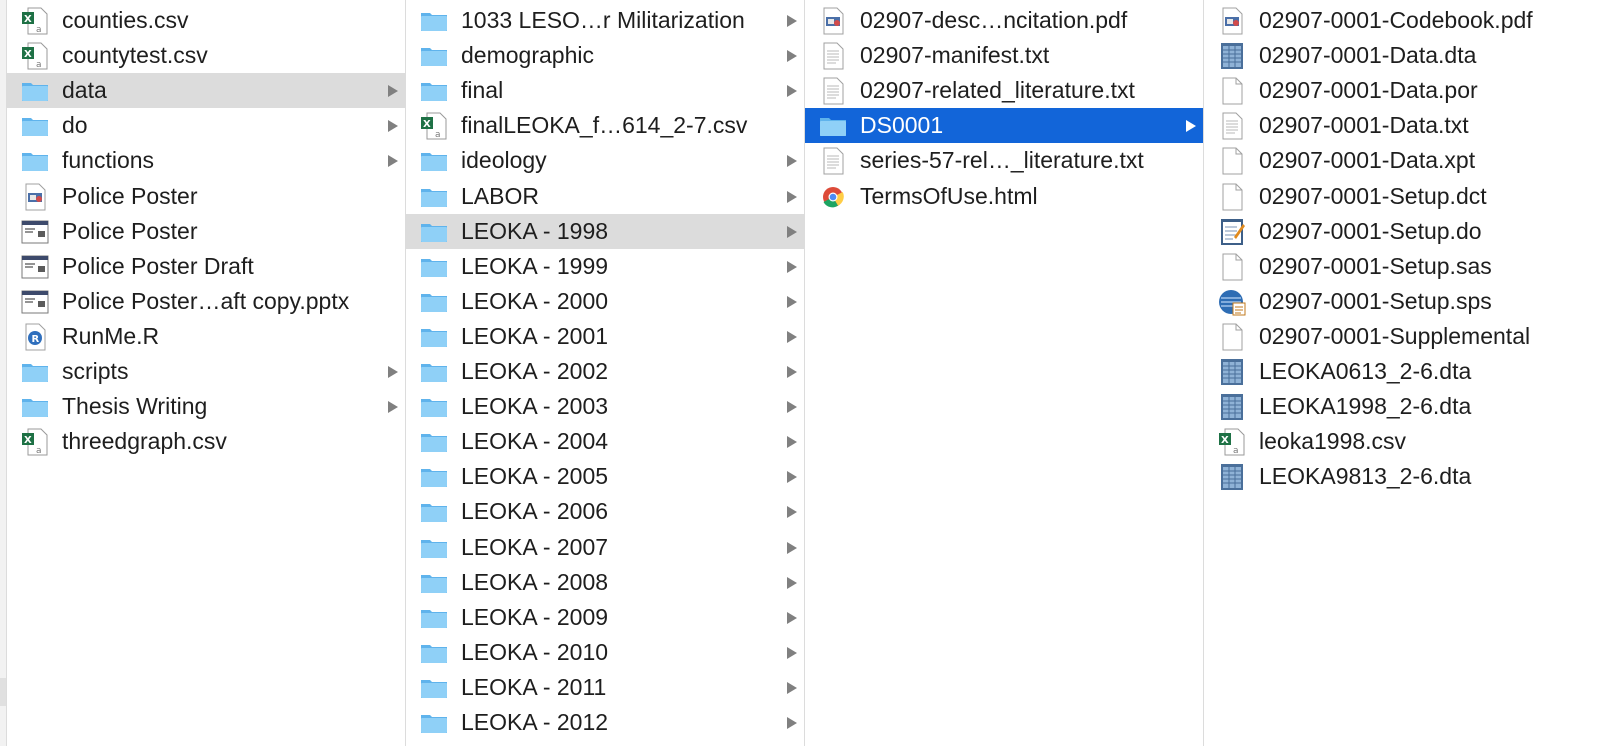 This screenshot has height=746, width=1610. I want to click on col-4-row: Xa leoka1998.csv, so click(1407, 441).